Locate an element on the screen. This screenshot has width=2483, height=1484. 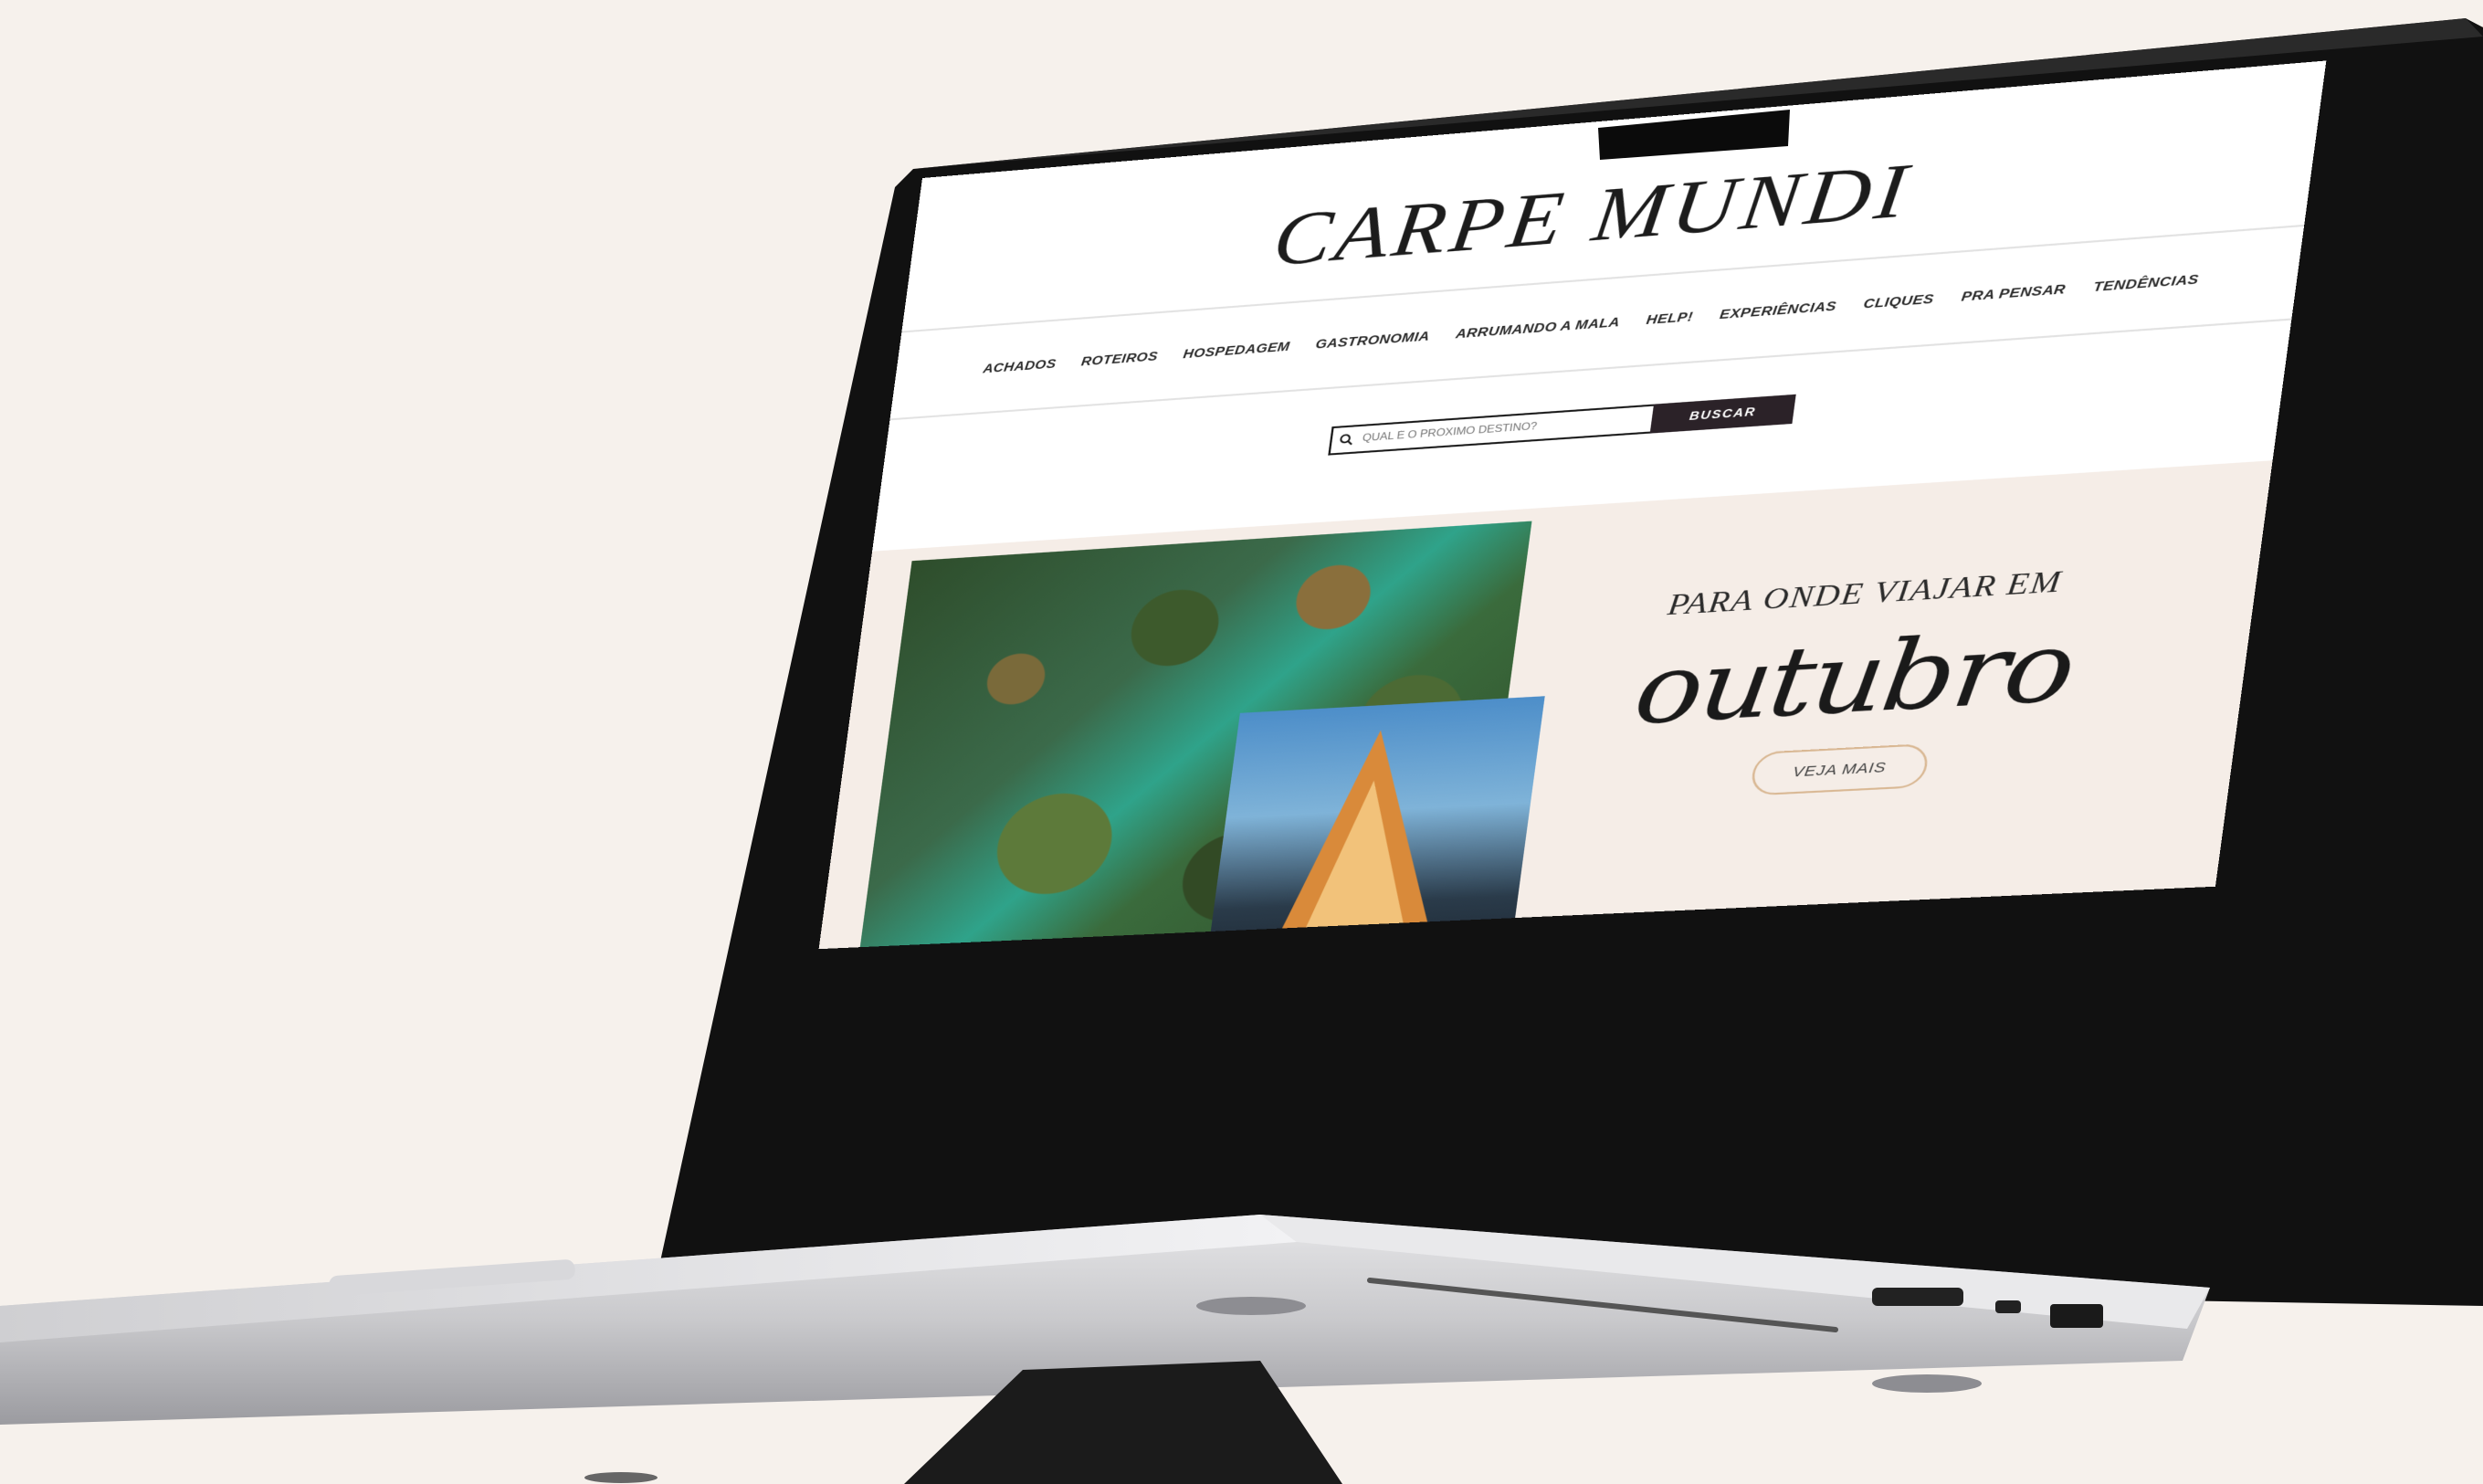
nav-item-cliques: CLIQUES is located at coordinates (1899, 302).